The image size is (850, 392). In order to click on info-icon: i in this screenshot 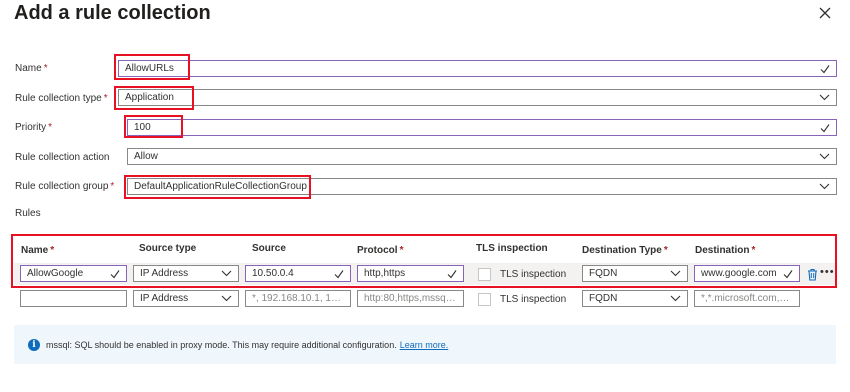, I will do `click(34, 344)`.